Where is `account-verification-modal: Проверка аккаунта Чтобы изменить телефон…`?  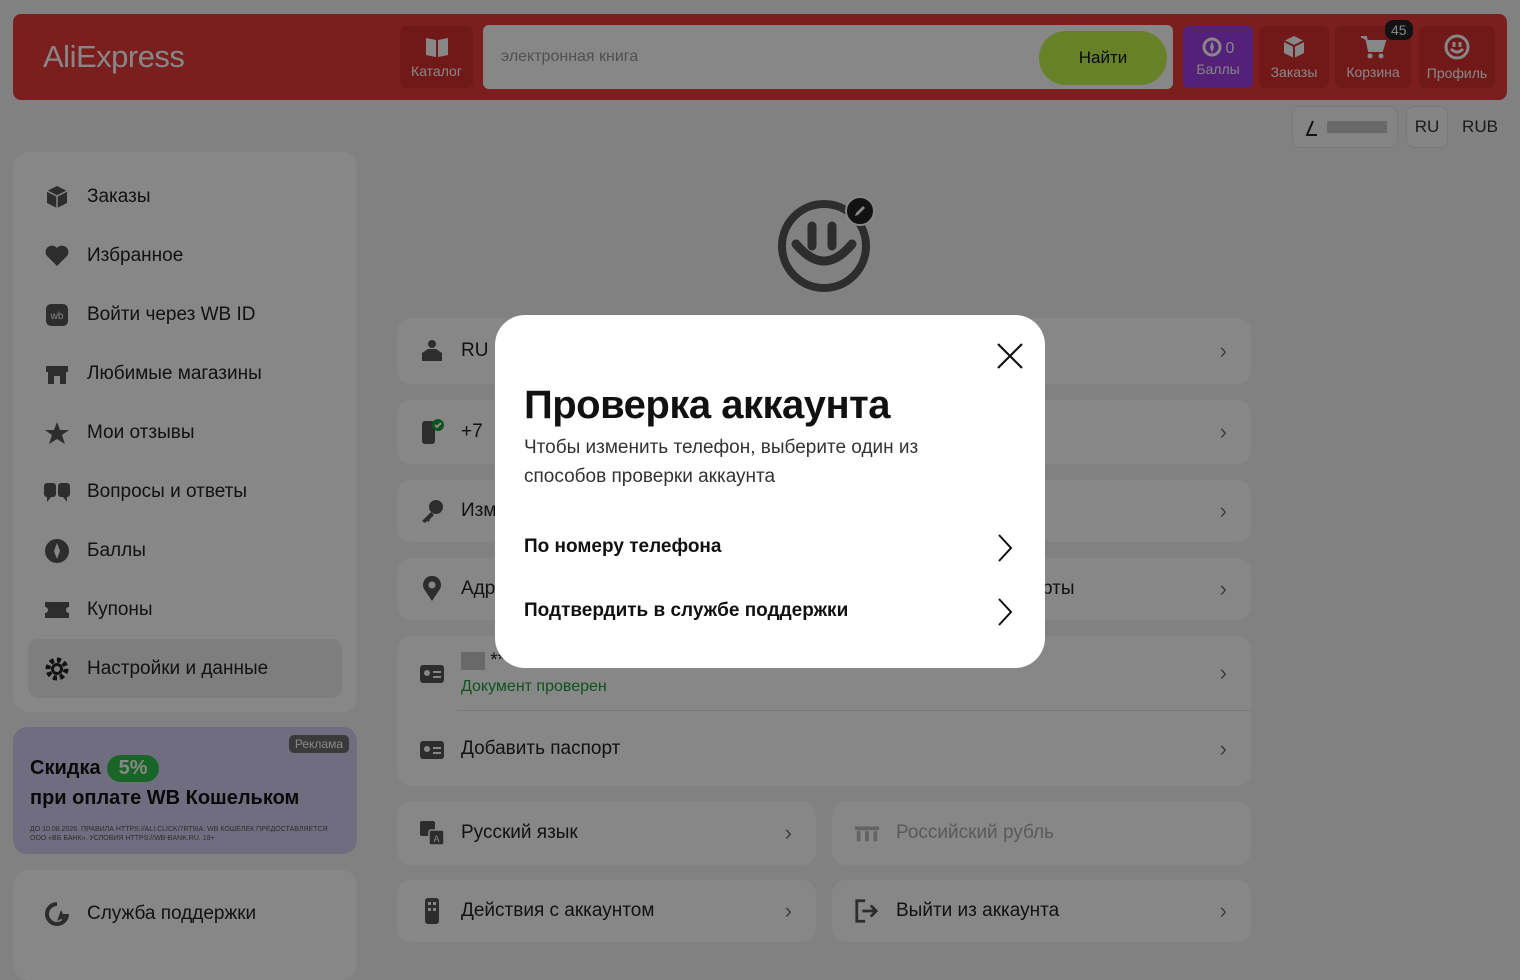 account-verification-modal: Проверка аккаунта Чтобы изменить телефон… is located at coordinates (770, 491).